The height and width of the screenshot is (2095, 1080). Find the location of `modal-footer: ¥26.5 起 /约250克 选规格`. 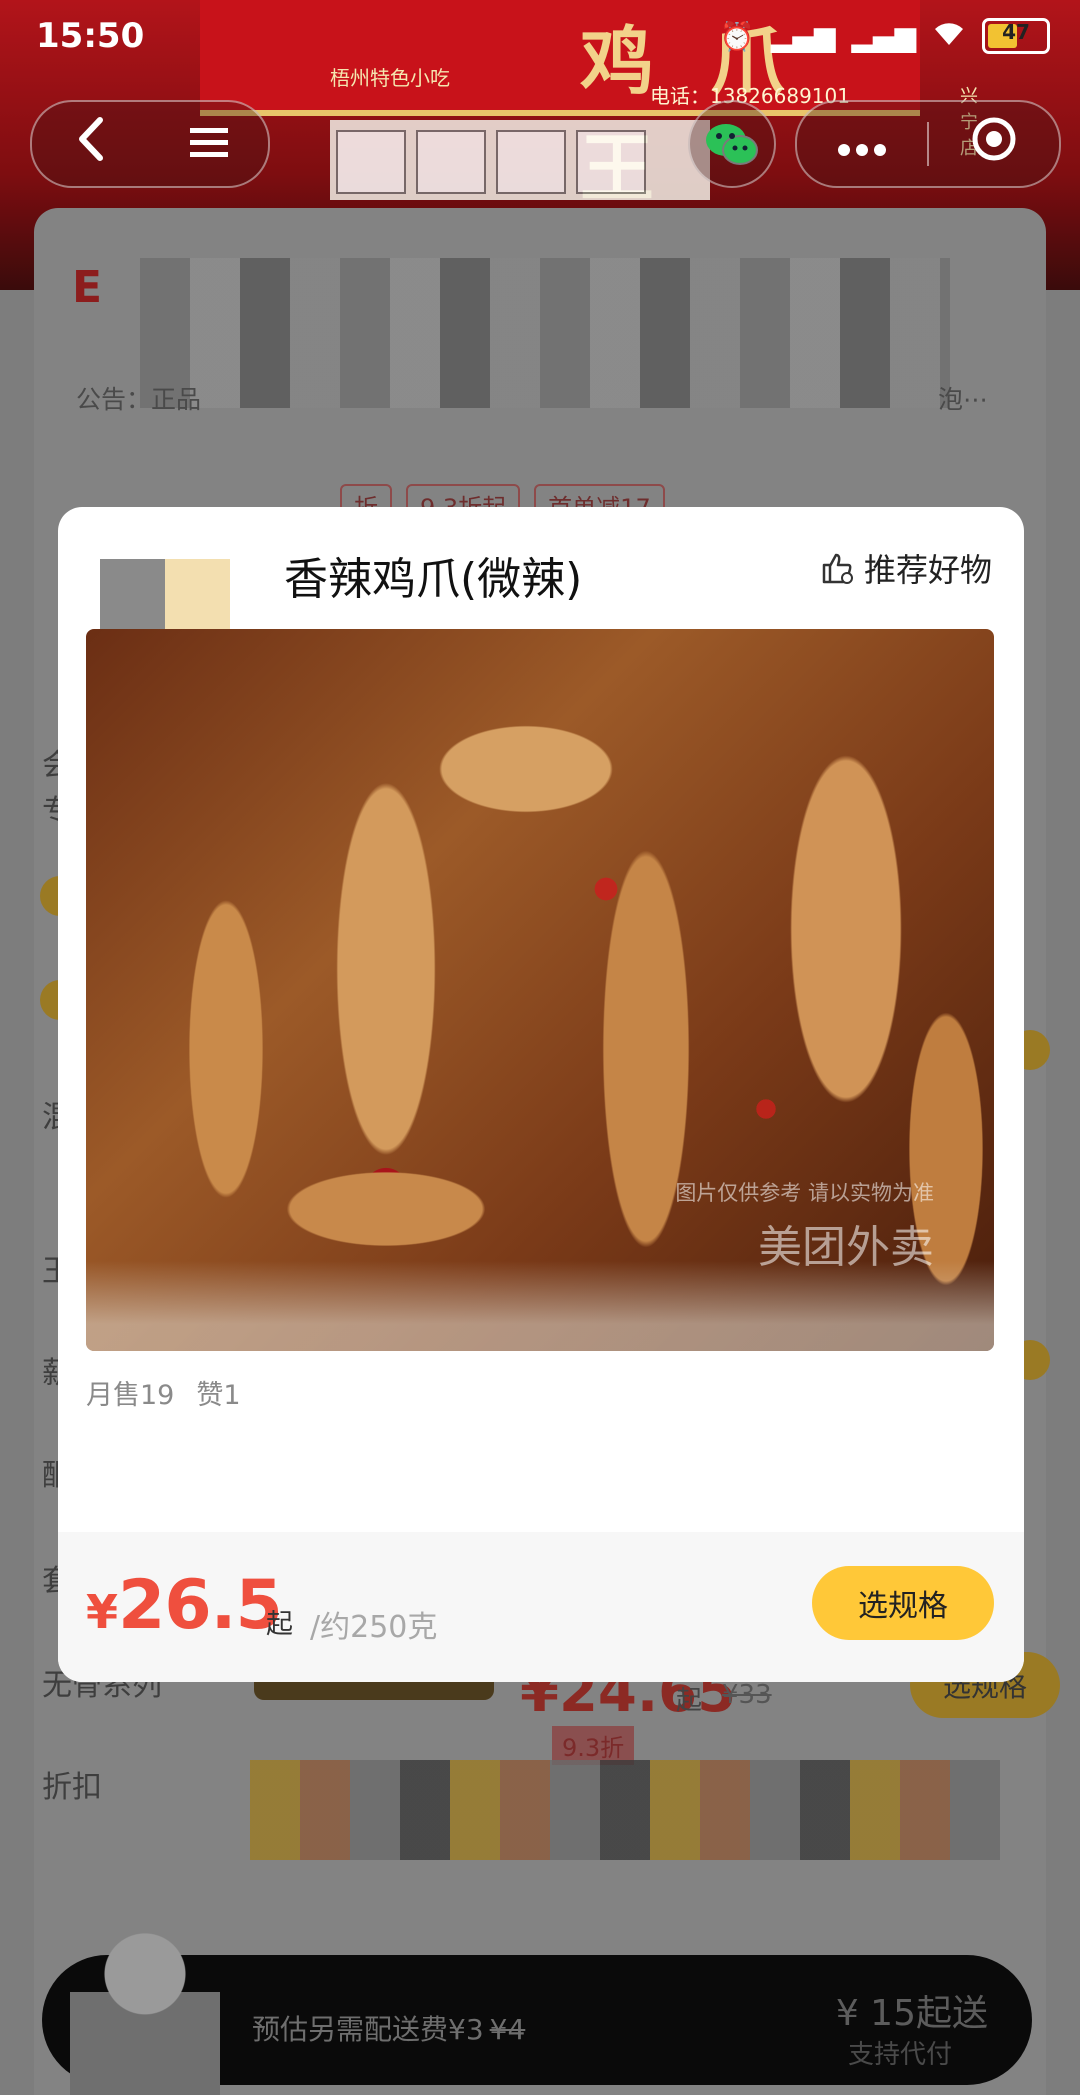

modal-footer: ¥26.5 起 /约250克 选规格 is located at coordinates (541, 1607).